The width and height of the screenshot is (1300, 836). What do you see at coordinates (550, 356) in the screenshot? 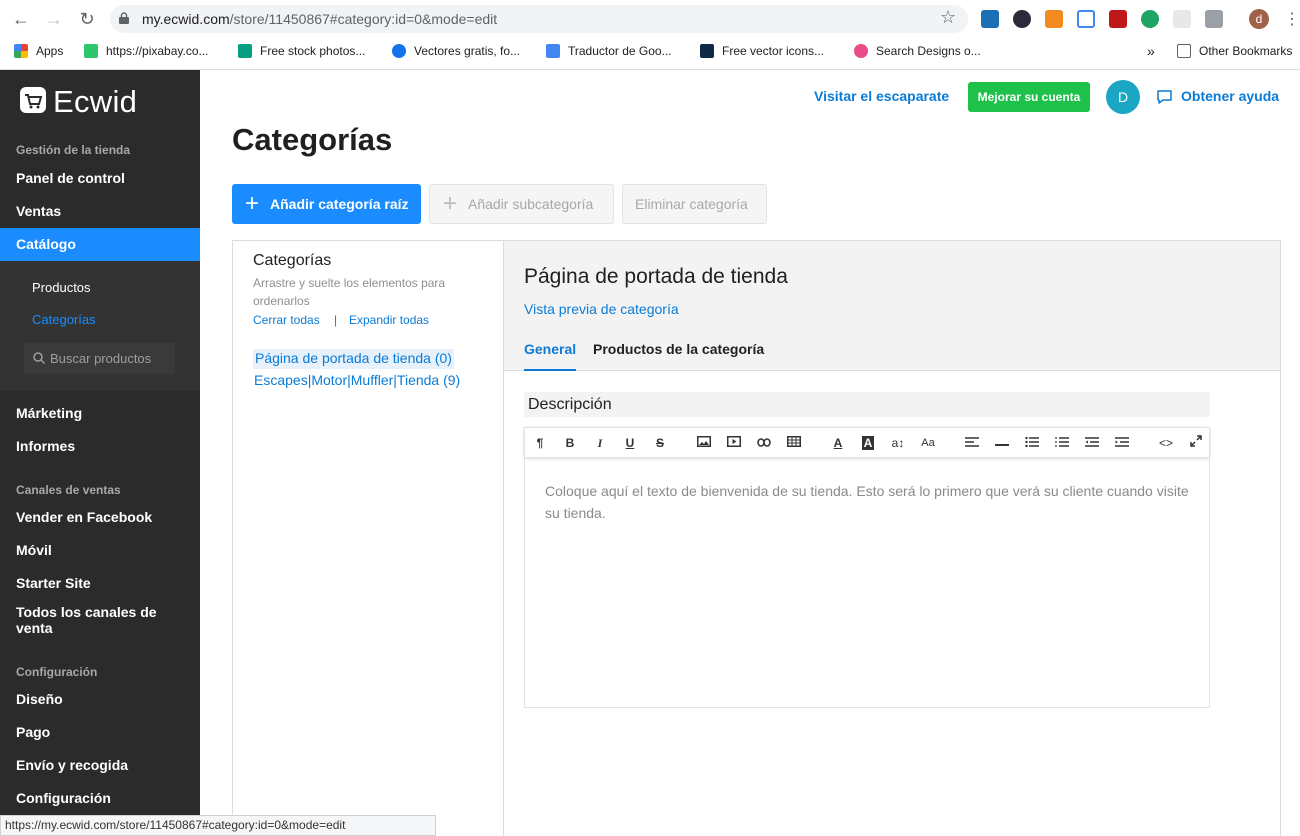
I see `tab-general: General` at bounding box center [550, 356].